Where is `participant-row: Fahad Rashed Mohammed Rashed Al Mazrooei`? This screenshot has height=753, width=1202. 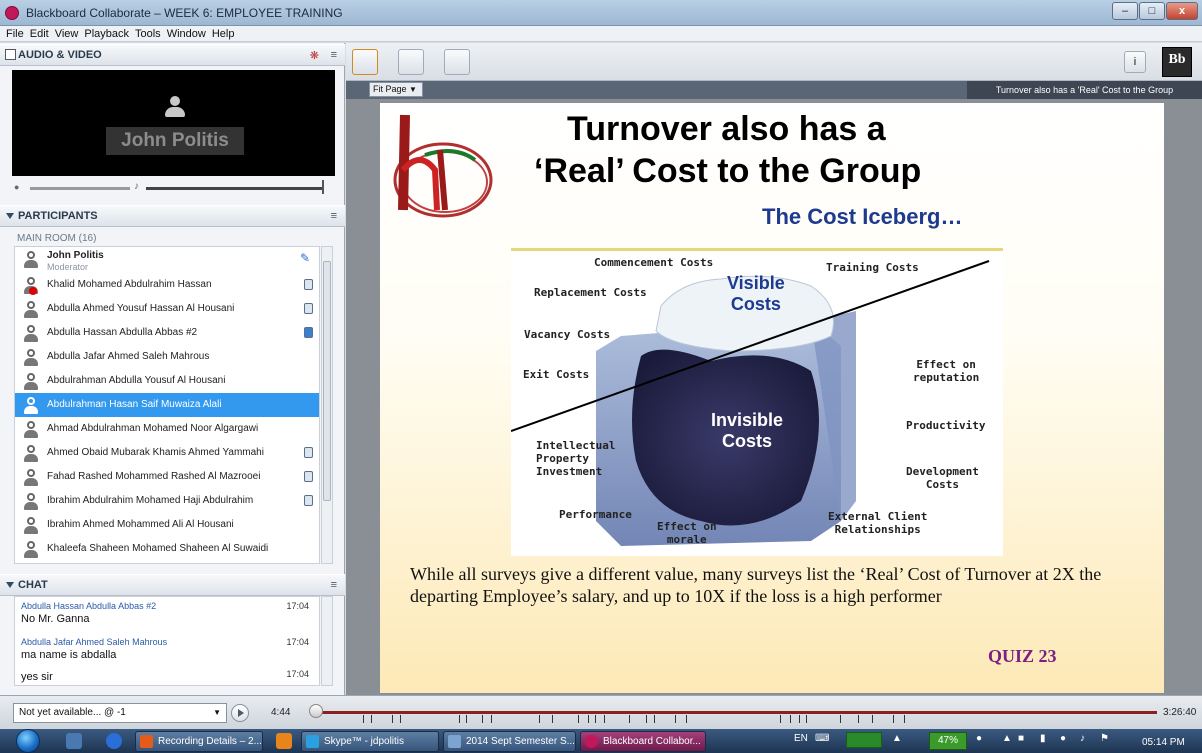 participant-row: Fahad Rashed Mohammed Rashed Al Mazrooei is located at coordinates (167, 477).